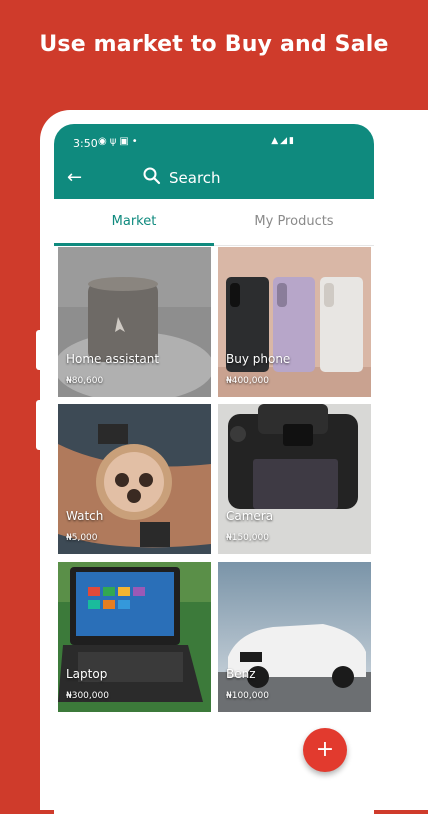 This screenshot has width=428, height=814. What do you see at coordinates (247, 696) in the screenshot?
I see `product-price: ₦100,000` at bounding box center [247, 696].